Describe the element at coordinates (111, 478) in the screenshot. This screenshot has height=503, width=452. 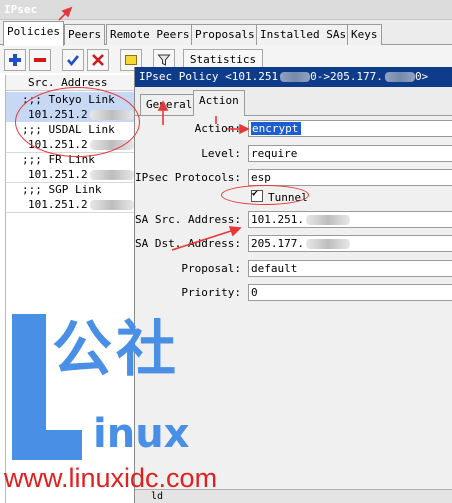
I see `watermark-url: www.linuxidc.com` at that location.